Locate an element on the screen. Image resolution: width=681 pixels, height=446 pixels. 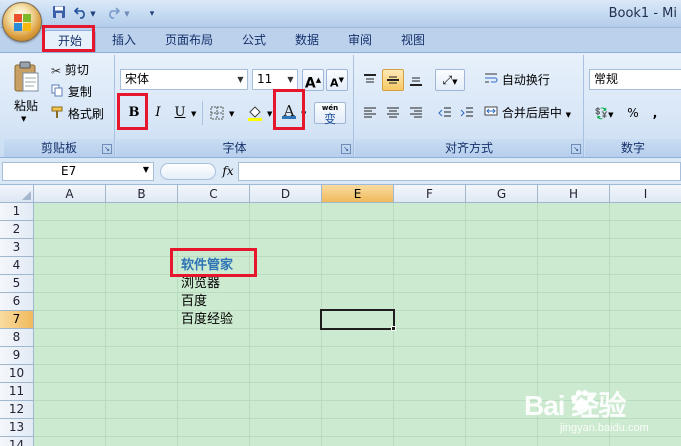
row-header-6: 6 is located at coordinates (17, 302).